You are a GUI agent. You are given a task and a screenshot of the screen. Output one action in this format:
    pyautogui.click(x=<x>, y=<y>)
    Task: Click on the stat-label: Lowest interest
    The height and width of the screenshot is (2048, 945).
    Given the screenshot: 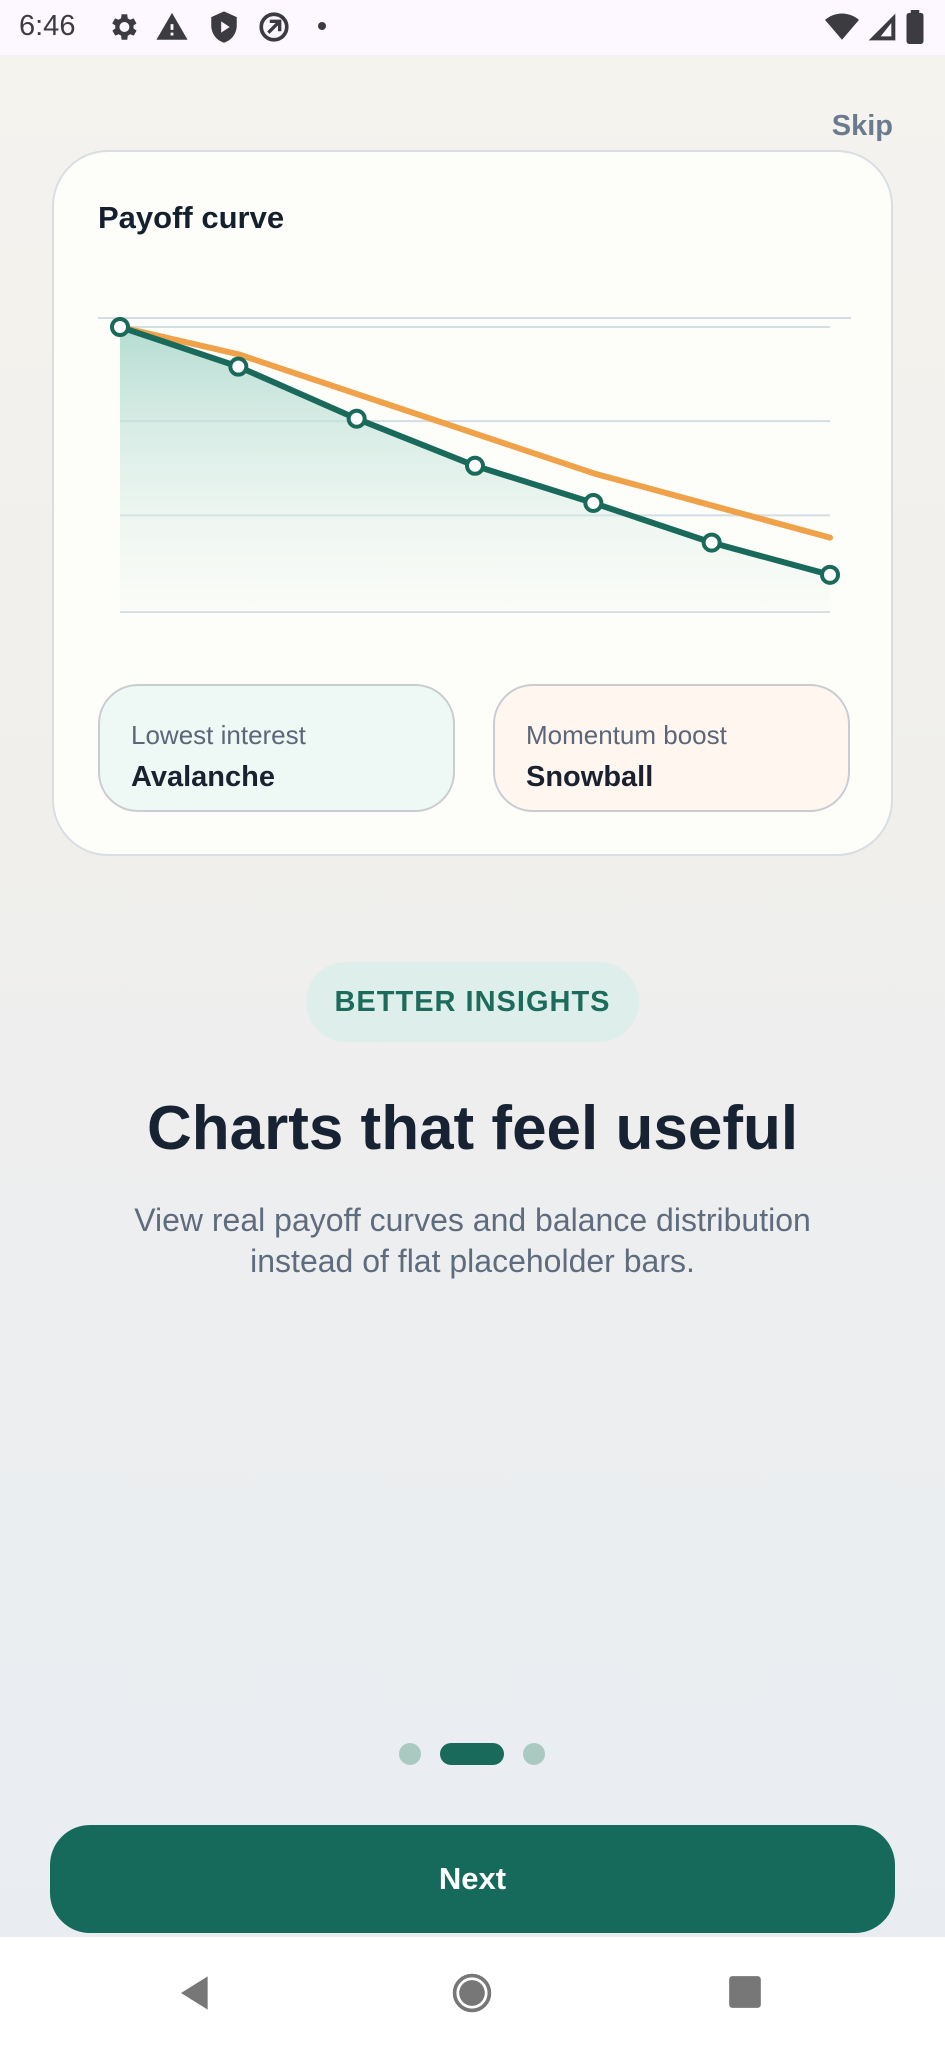 What is the action you would take?
    pyautogui.click(x=218, y=735)
    